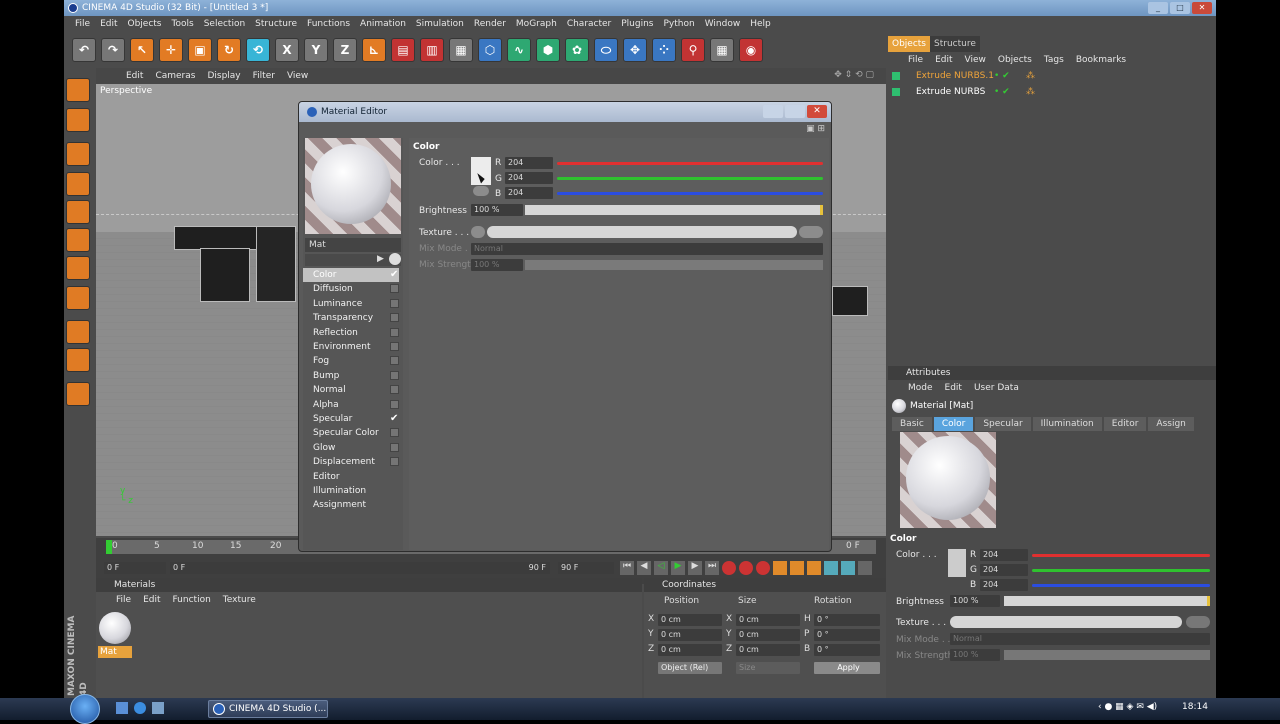 This screenshot has width=1280, height=724. I want to click on size-x-field: 0 cm, so click(768, 620).